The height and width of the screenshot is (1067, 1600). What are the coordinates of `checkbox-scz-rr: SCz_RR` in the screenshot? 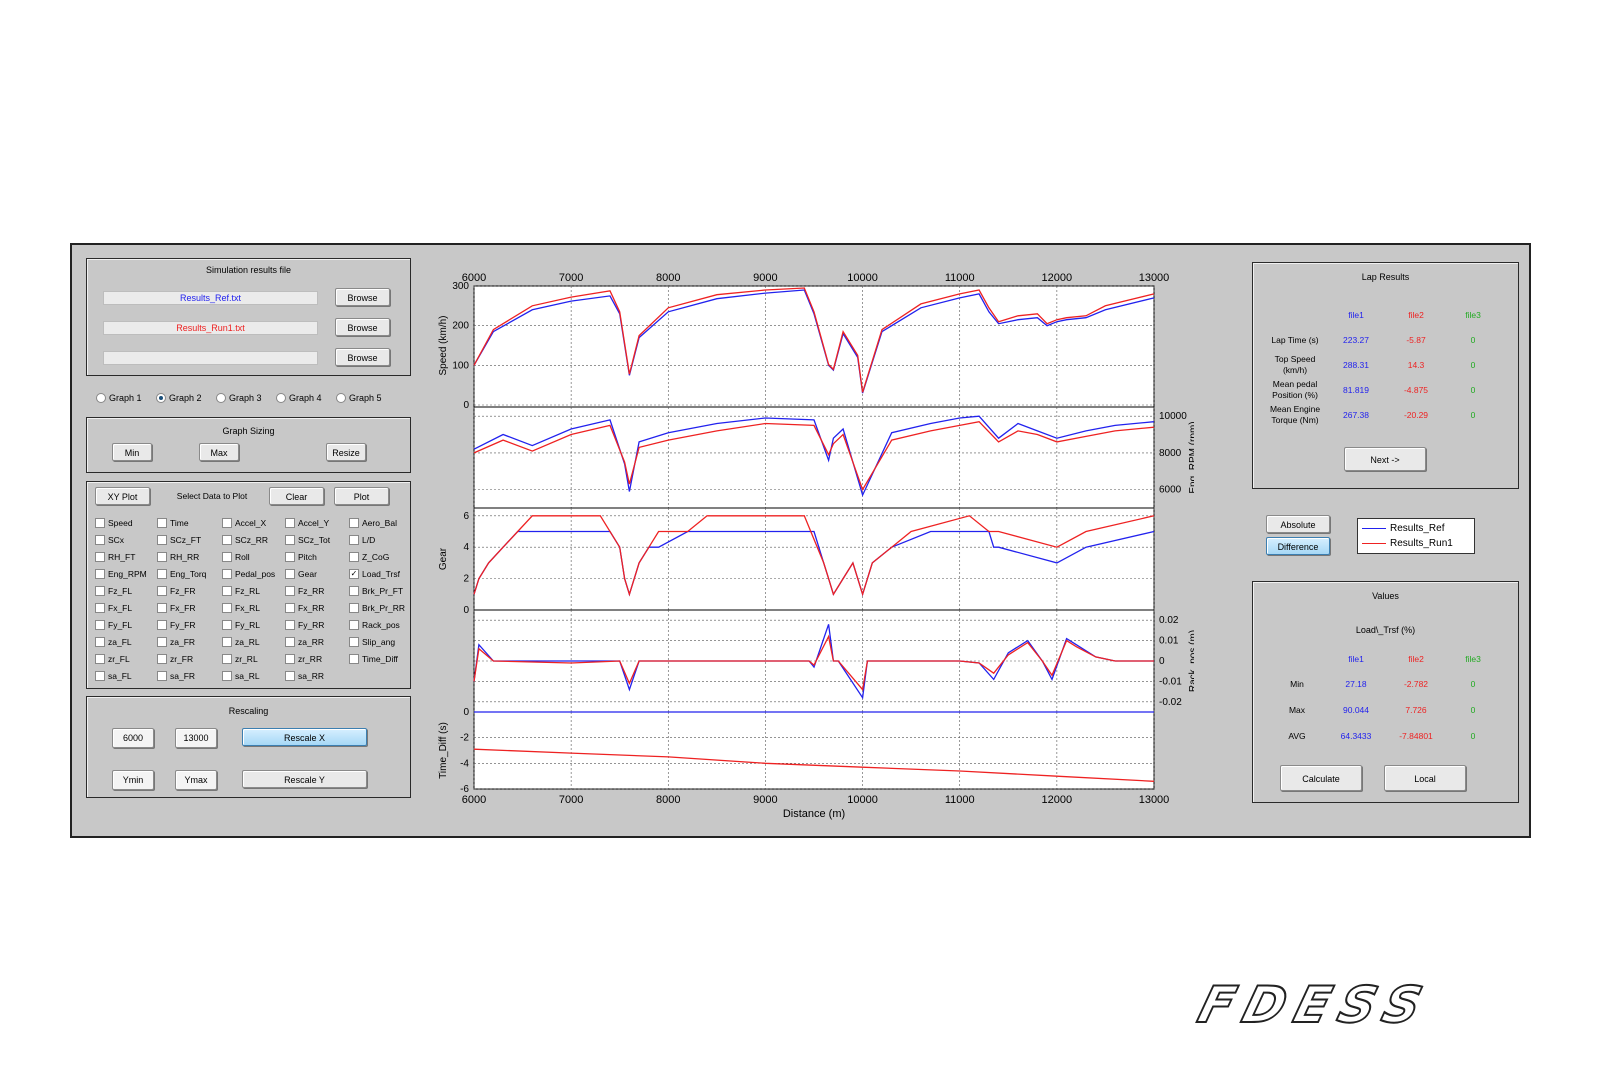 It's located at (245, 540).